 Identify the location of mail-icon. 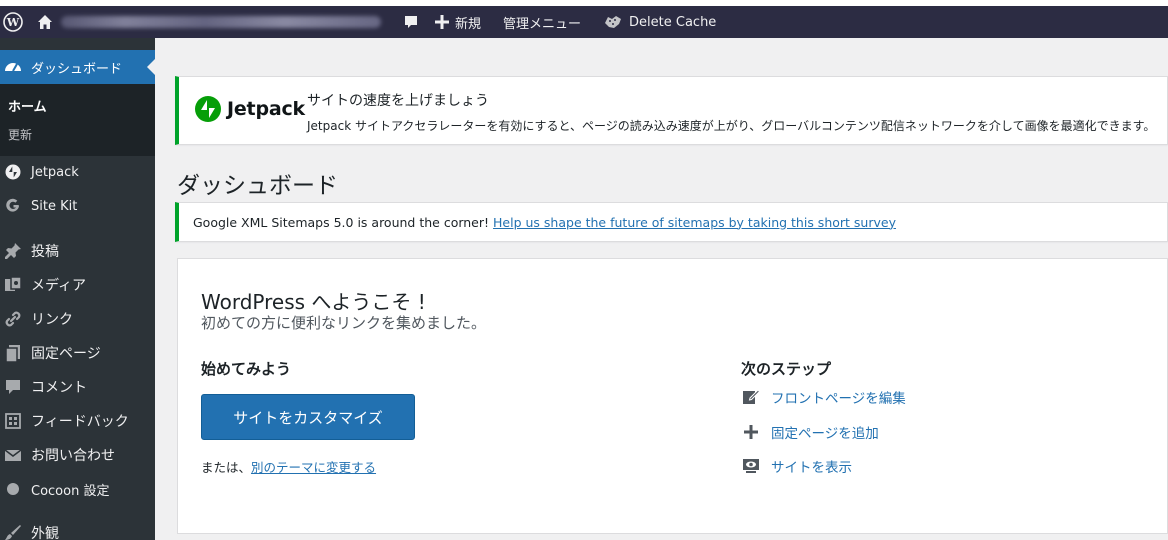
(13, 455).